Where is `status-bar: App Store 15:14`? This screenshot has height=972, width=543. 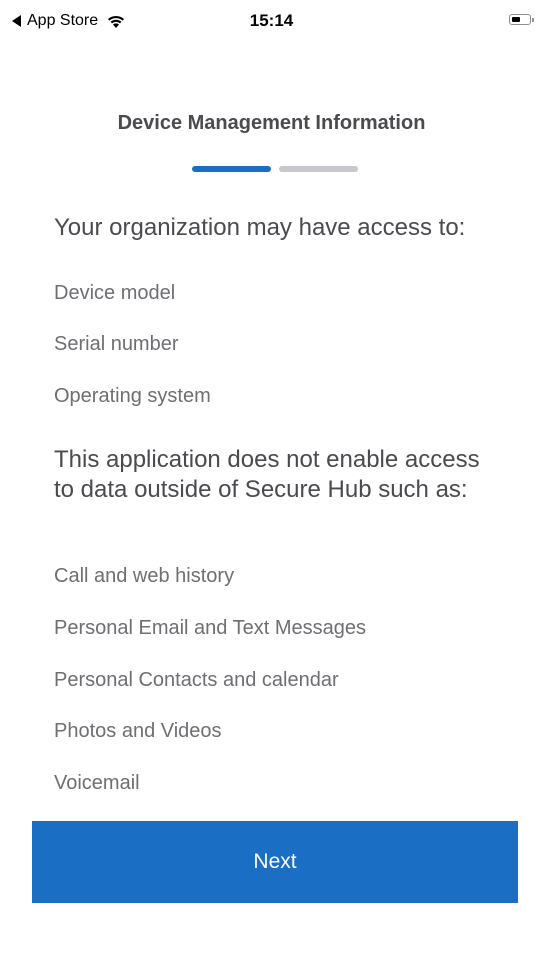 status-bar: App Store 15:14 is located at coordinates (271, 22).